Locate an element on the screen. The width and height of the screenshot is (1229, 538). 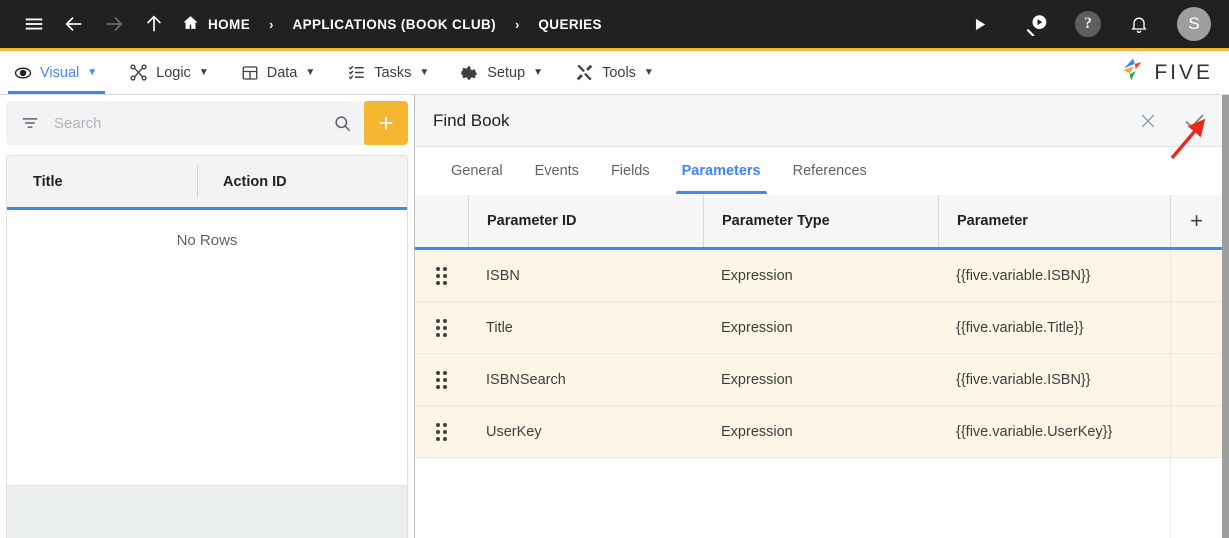
tab-references: References is located at coordinates (830, 170).